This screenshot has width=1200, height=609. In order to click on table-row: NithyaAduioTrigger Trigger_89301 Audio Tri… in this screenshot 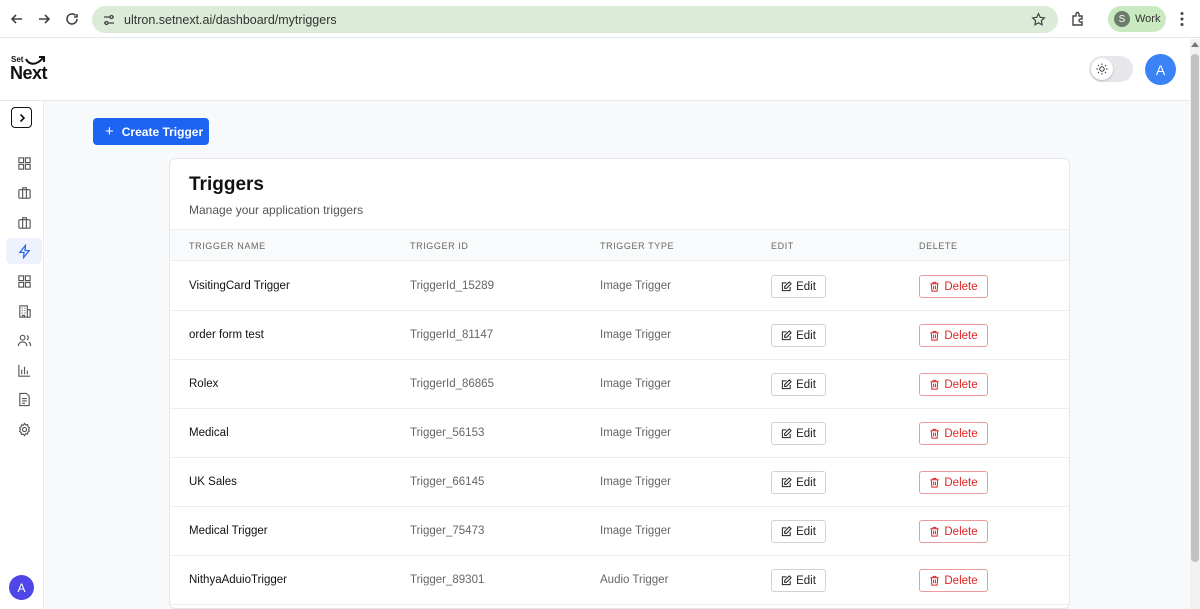, I will do `click(619, 580)`.